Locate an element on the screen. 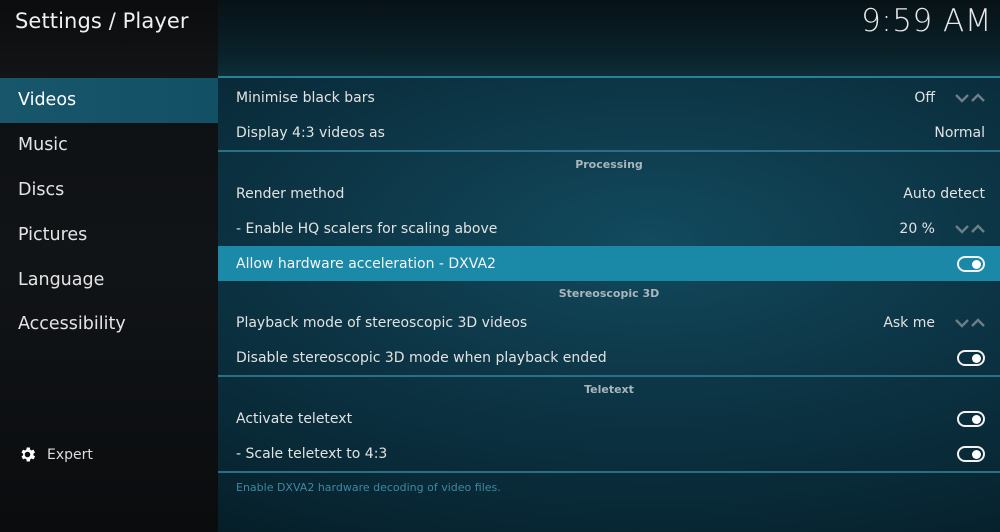 The height and width of the screenshot is (532, 1000). setting-value: Auto detect is located at coordinates (944, 193).